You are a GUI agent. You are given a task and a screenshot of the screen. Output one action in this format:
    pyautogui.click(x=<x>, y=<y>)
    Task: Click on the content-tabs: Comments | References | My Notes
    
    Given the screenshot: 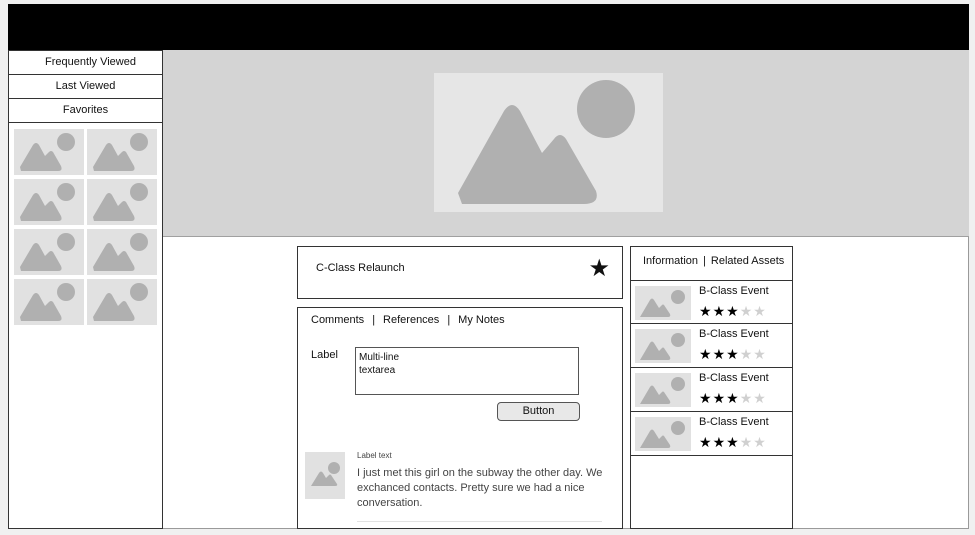 What is the action you would take?
    pyautogui.click(x=408, y=320)
    